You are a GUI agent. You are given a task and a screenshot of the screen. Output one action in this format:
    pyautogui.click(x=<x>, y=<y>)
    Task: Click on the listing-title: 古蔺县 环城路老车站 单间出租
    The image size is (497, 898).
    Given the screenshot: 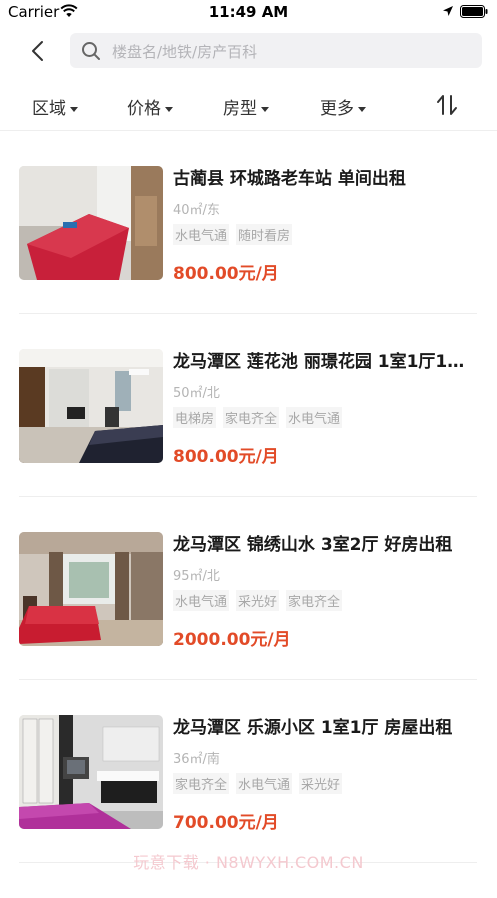 What is the action you would take?
    pyautogui.click(x=289, y=179)
    